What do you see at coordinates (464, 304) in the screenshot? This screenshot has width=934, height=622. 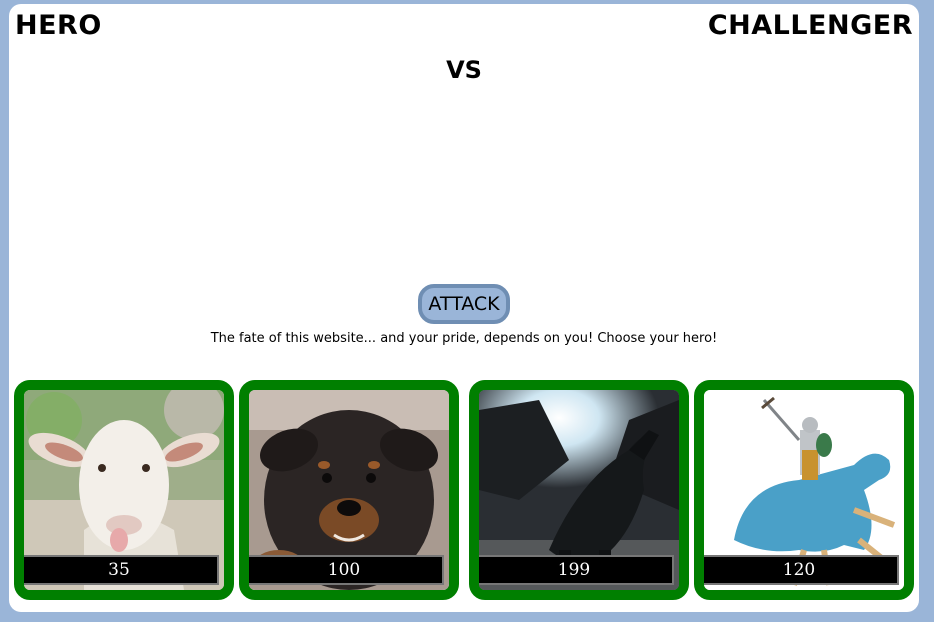 I see `attack-button: ATTACK` at bounding box center [464, 304].